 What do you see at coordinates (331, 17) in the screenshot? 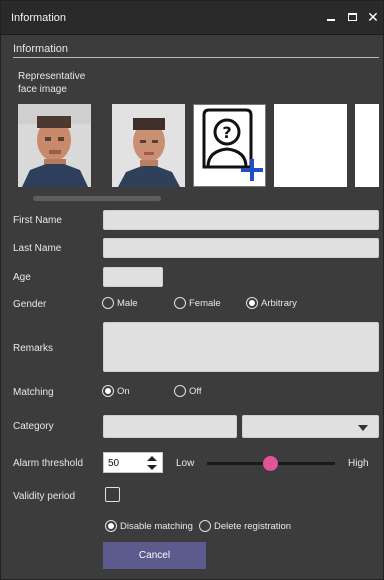
I see `minimize-button` at bounding box center [331, 17].